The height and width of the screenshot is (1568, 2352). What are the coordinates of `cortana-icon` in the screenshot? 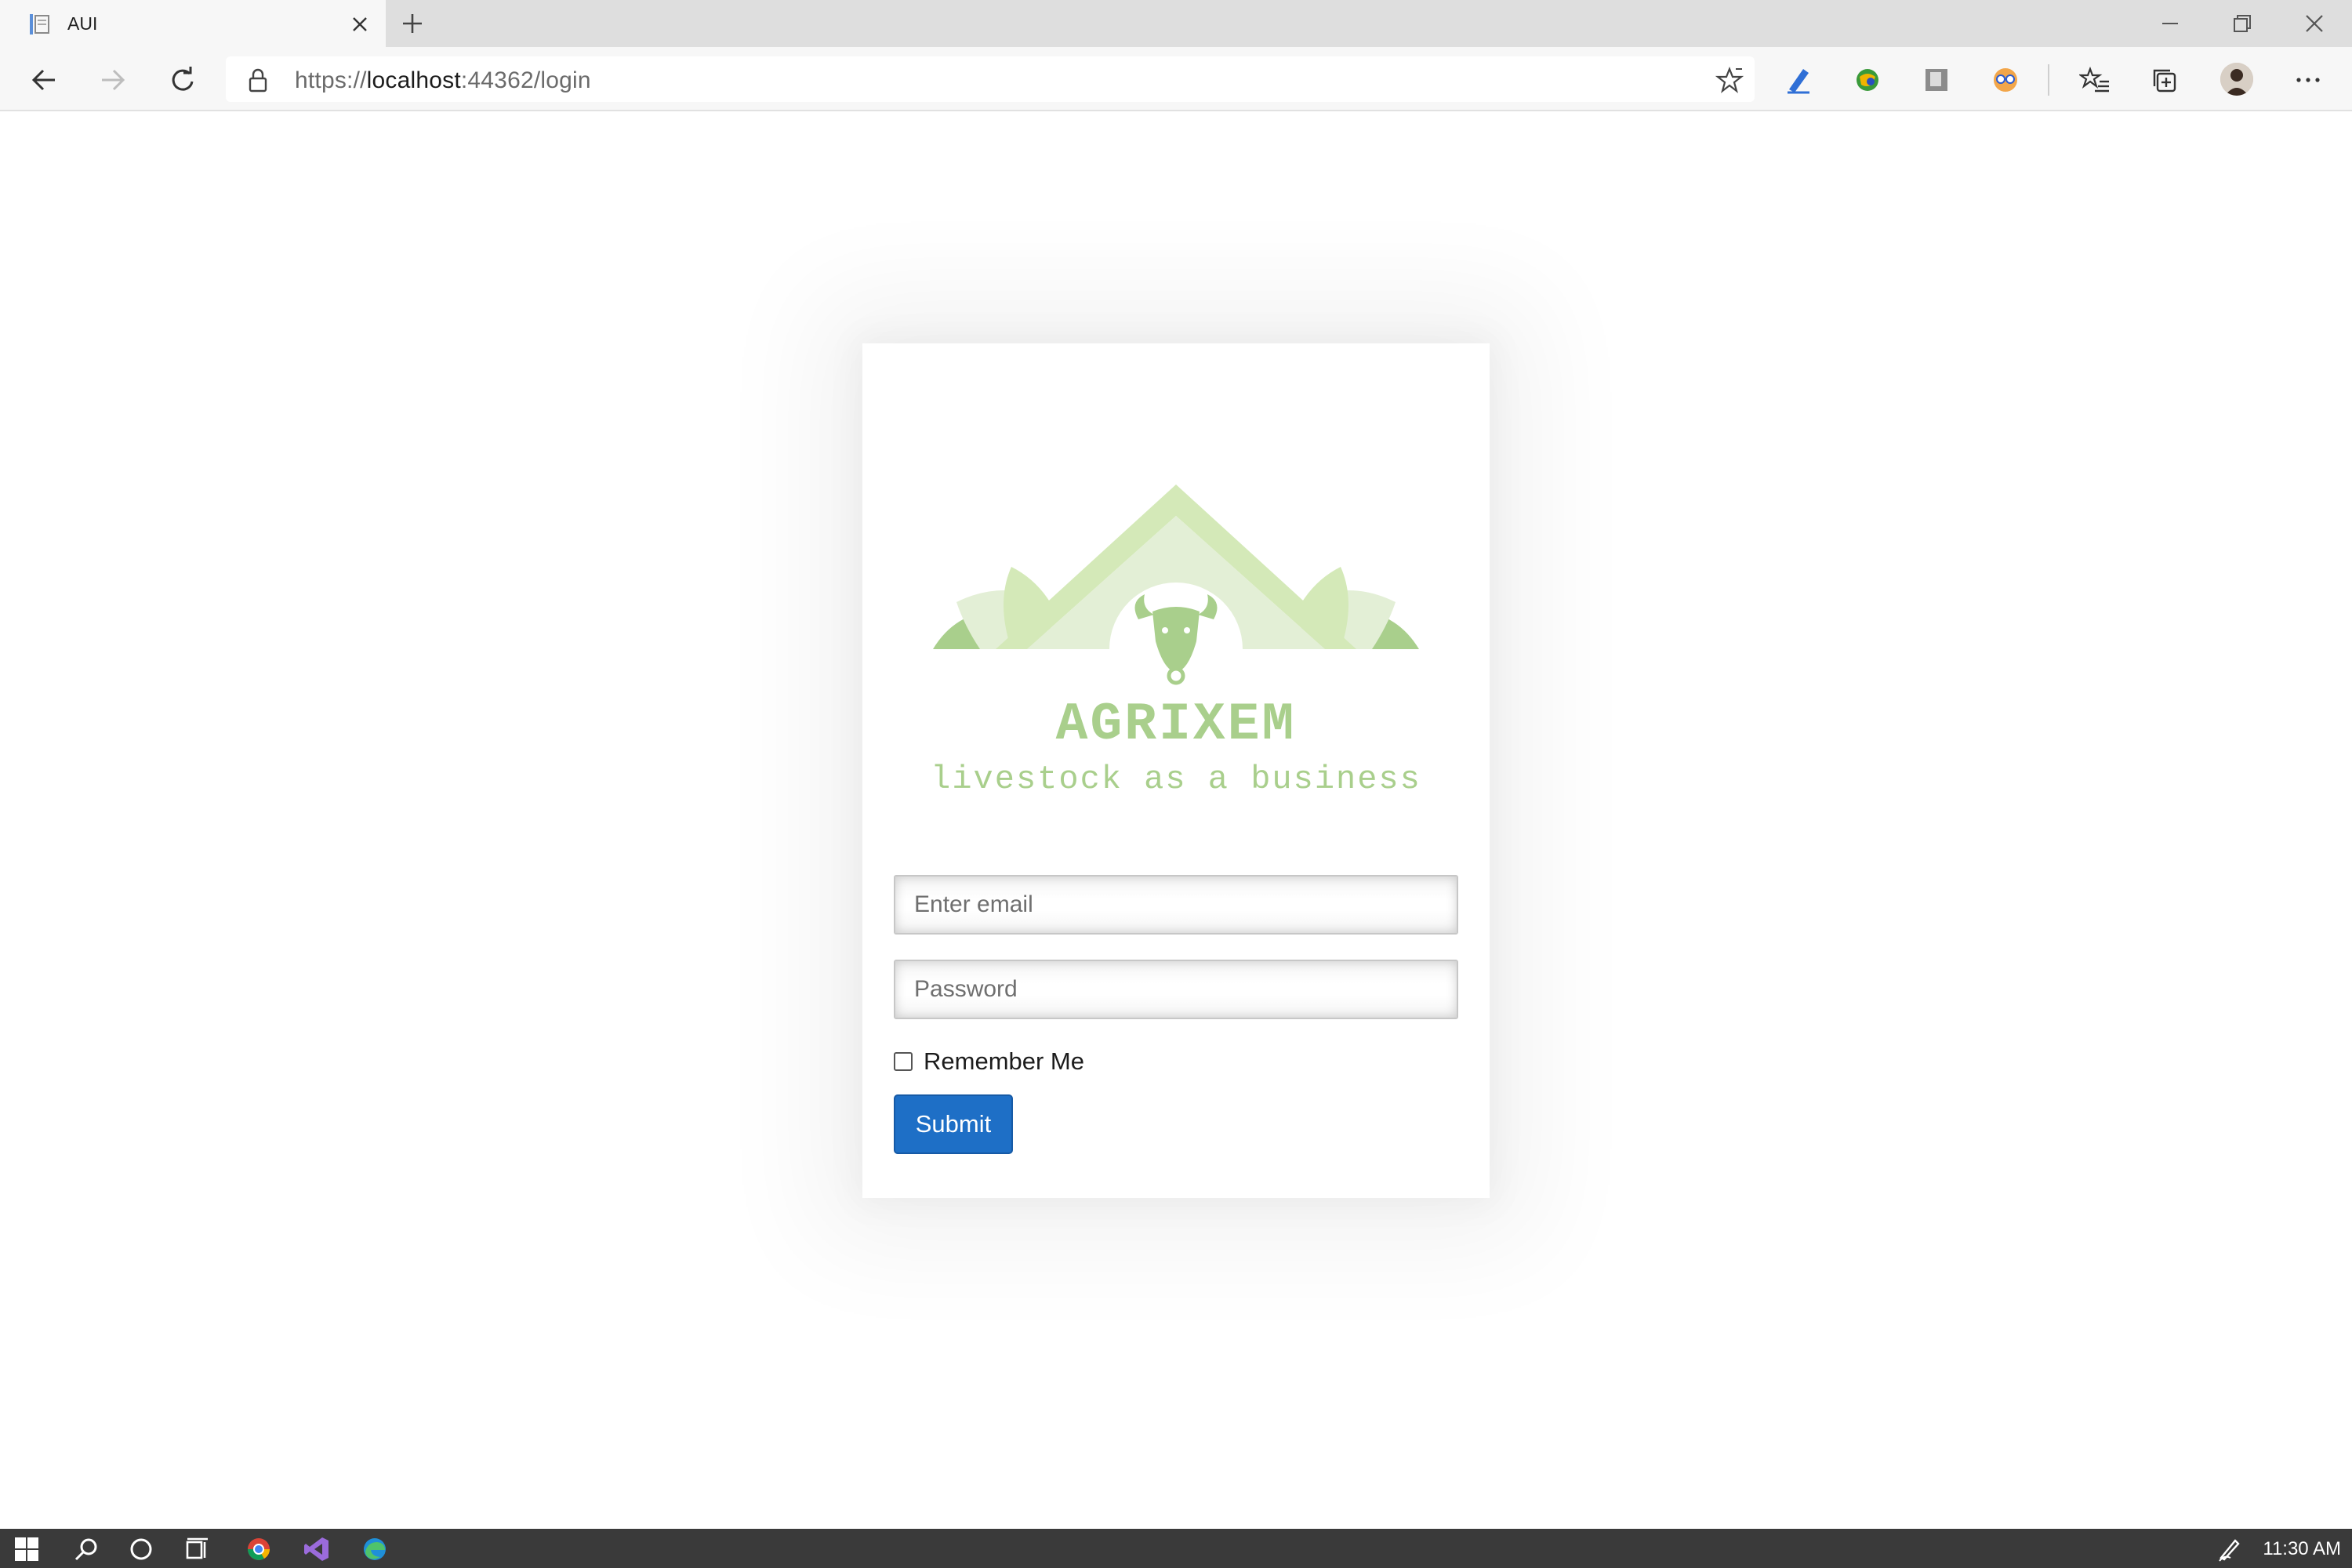 It's located at (141, 1549).